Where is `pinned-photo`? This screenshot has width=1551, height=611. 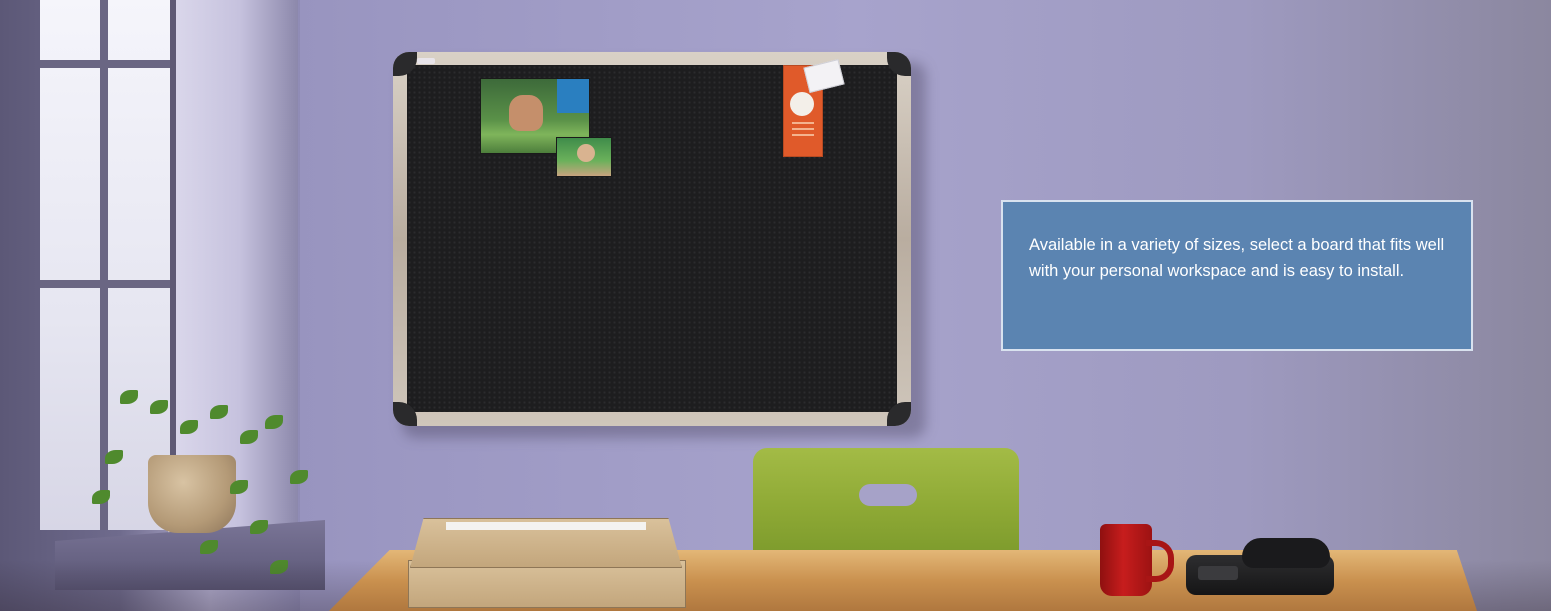
pinned-photo is located at coordinates (584, 157).